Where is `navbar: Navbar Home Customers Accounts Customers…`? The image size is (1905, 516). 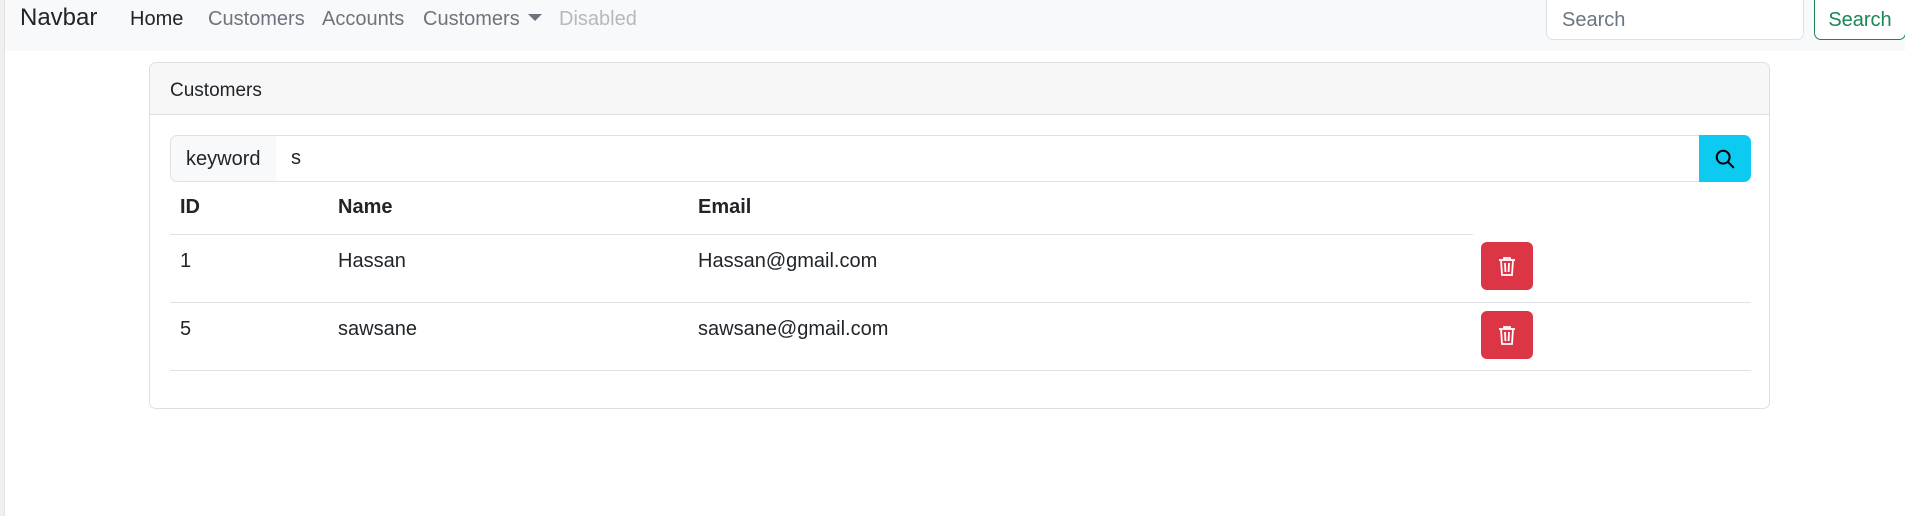
navbar: Navbar Home Customers Accounts Customers… is located at coordinates (955, 25).